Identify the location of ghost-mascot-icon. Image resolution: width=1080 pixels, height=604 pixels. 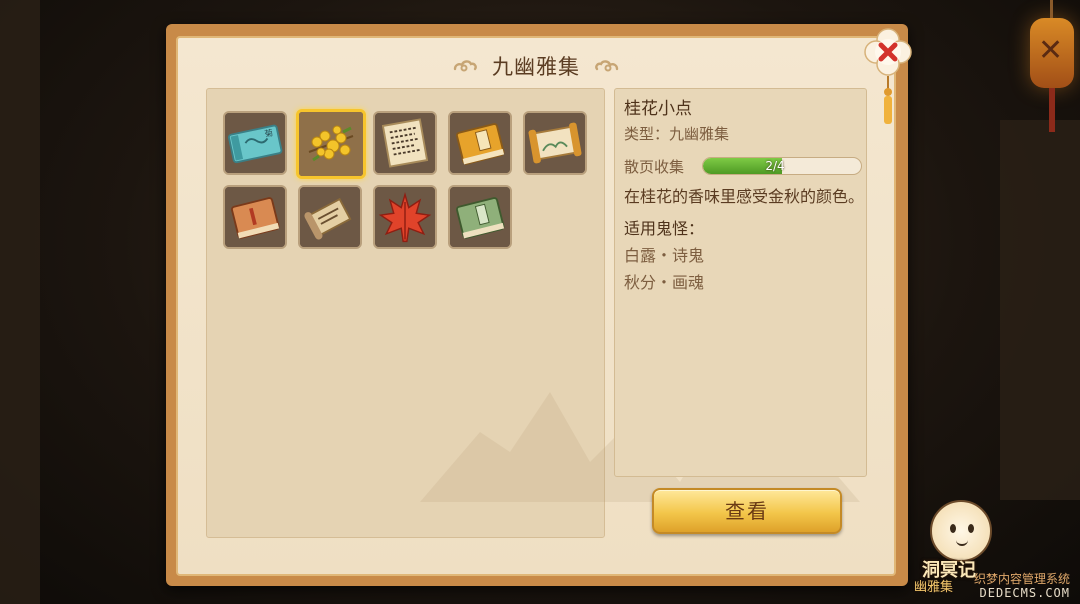
(961, 531).